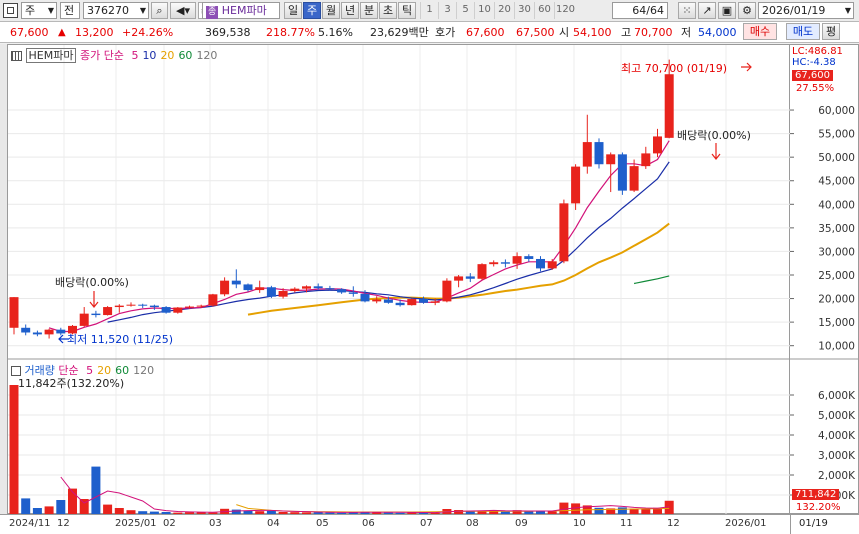 Image resolution: width=859 pixels, height=534 pixels. I want to click on date-label: 06, so click(368, 523).